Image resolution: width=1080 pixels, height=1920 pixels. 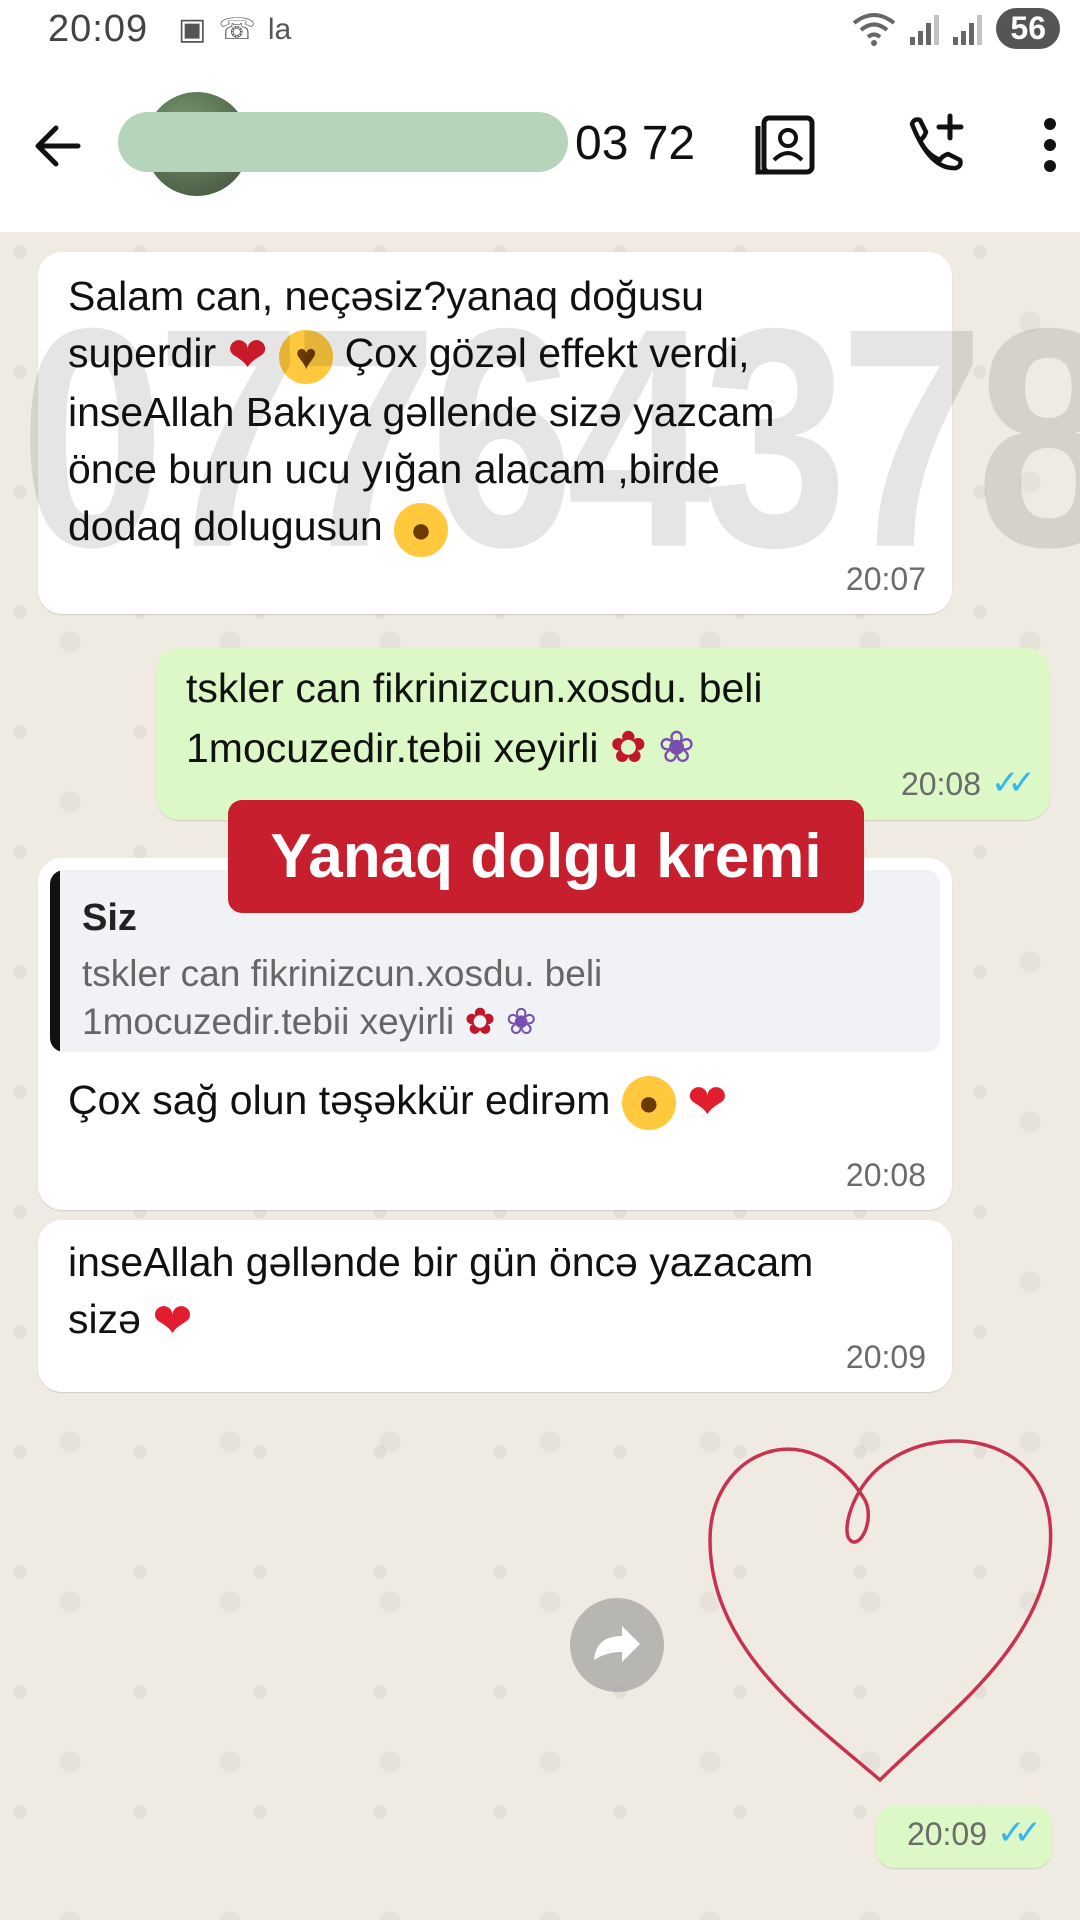 I want to click on chat-header: 03 72, so click(x=540, y=146).